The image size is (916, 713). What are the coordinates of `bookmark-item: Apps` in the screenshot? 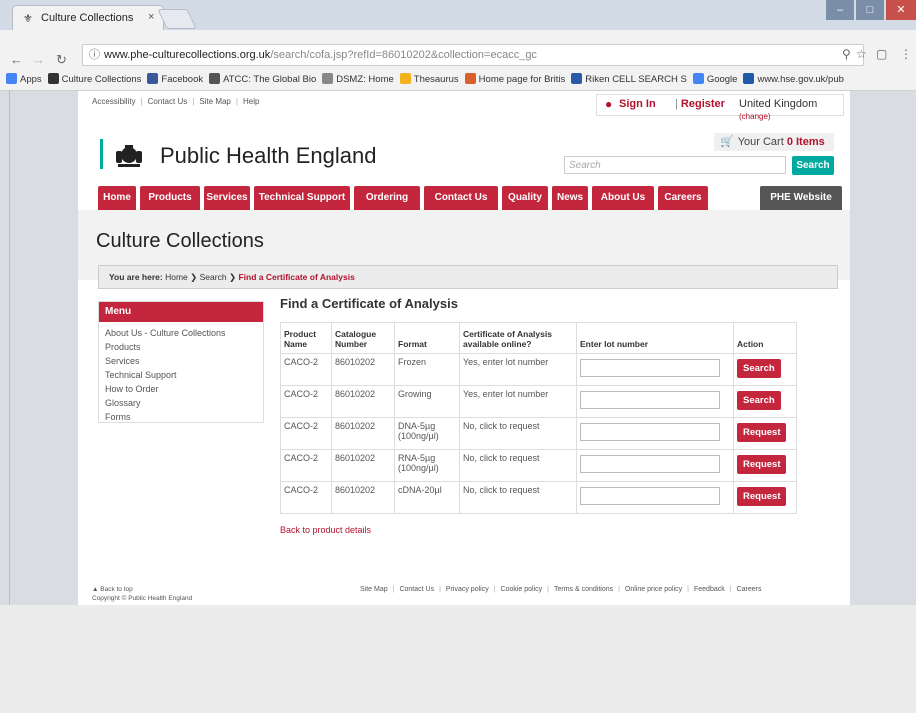 It's located at (24, 80).